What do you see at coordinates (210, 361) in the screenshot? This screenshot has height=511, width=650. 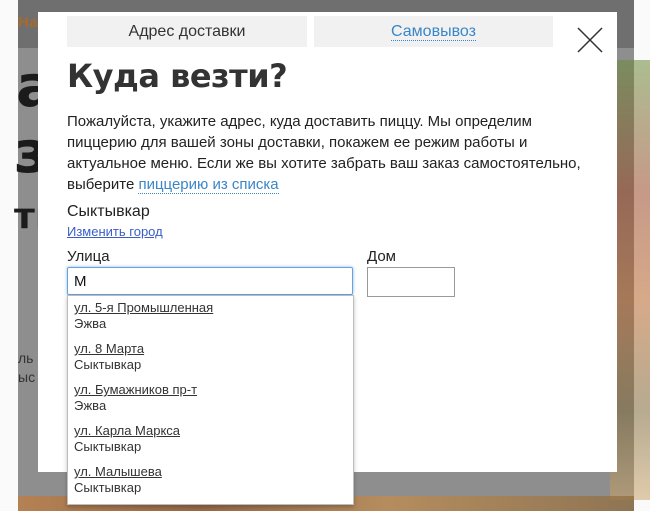 I see `suggestion-item: ул. 8 Марта Сыктывкар` at bounding box center [210, 361].